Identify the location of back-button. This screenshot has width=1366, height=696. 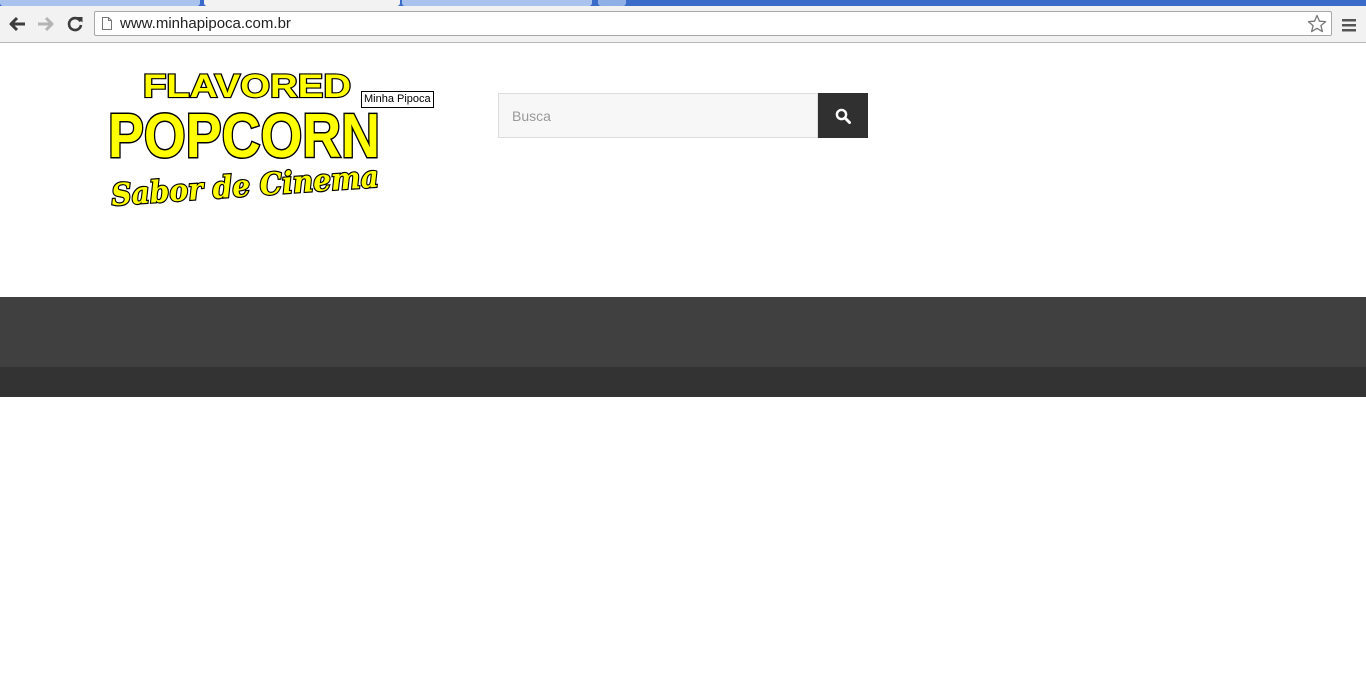
(17, 24).